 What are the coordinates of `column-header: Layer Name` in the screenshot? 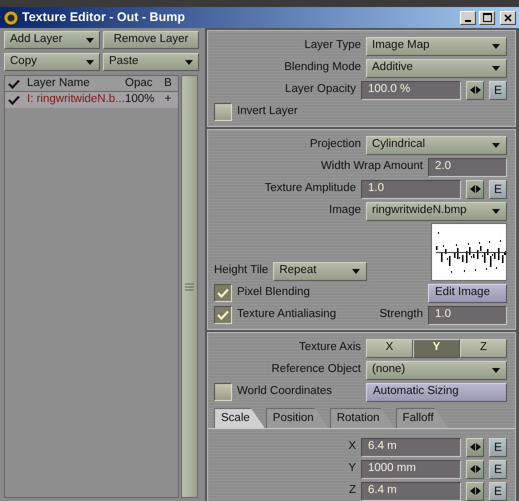 It's located at (73, 83).